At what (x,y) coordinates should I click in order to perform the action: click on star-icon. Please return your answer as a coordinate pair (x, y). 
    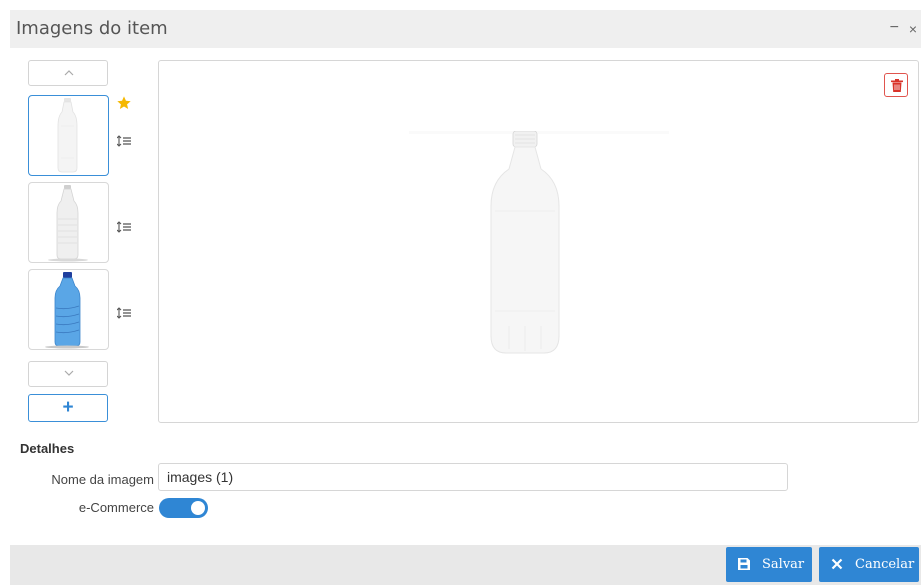
    Looking at the image, I should click on (124, 103).